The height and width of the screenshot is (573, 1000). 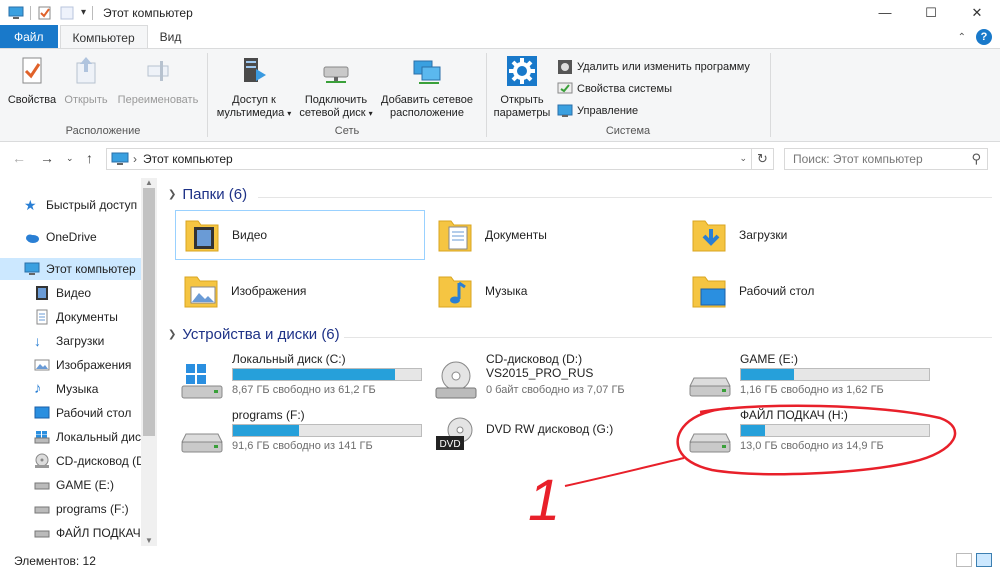 I want to click on manage-icon, so click(x=565, y=110).